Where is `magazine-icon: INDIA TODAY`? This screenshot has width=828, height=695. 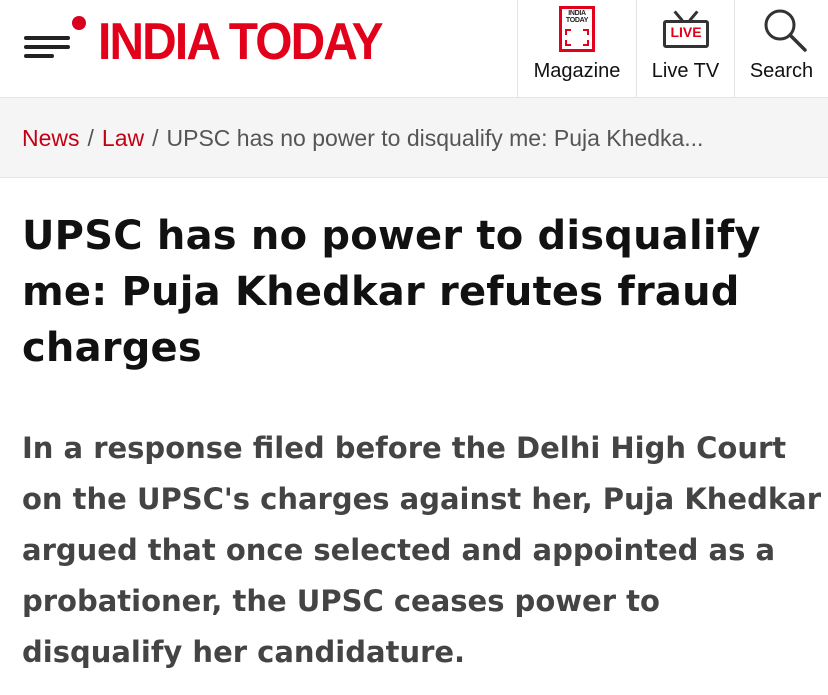
magazine-icon: INDIA TODAY is located at coordinates (577, 29).